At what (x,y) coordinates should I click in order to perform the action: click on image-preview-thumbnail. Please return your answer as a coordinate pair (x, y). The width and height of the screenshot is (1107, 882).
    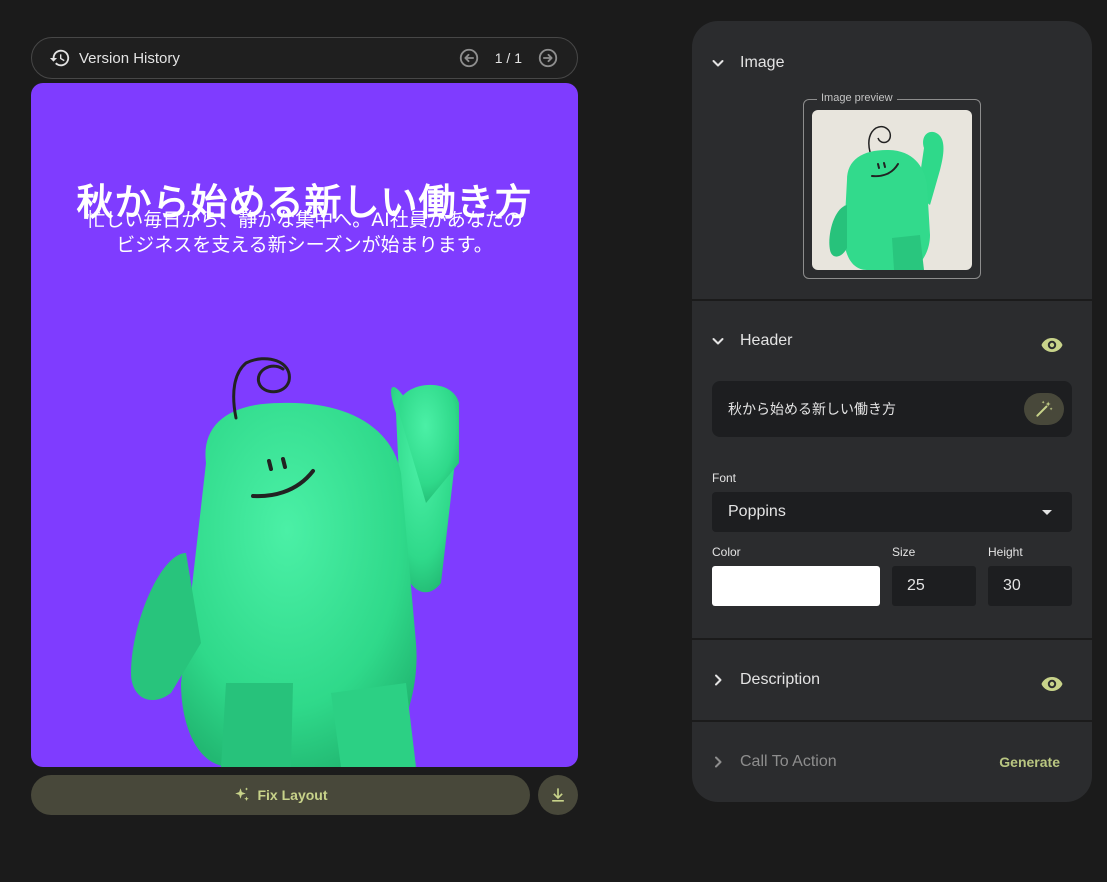
    Looking at the image, I should click on (892, 190).